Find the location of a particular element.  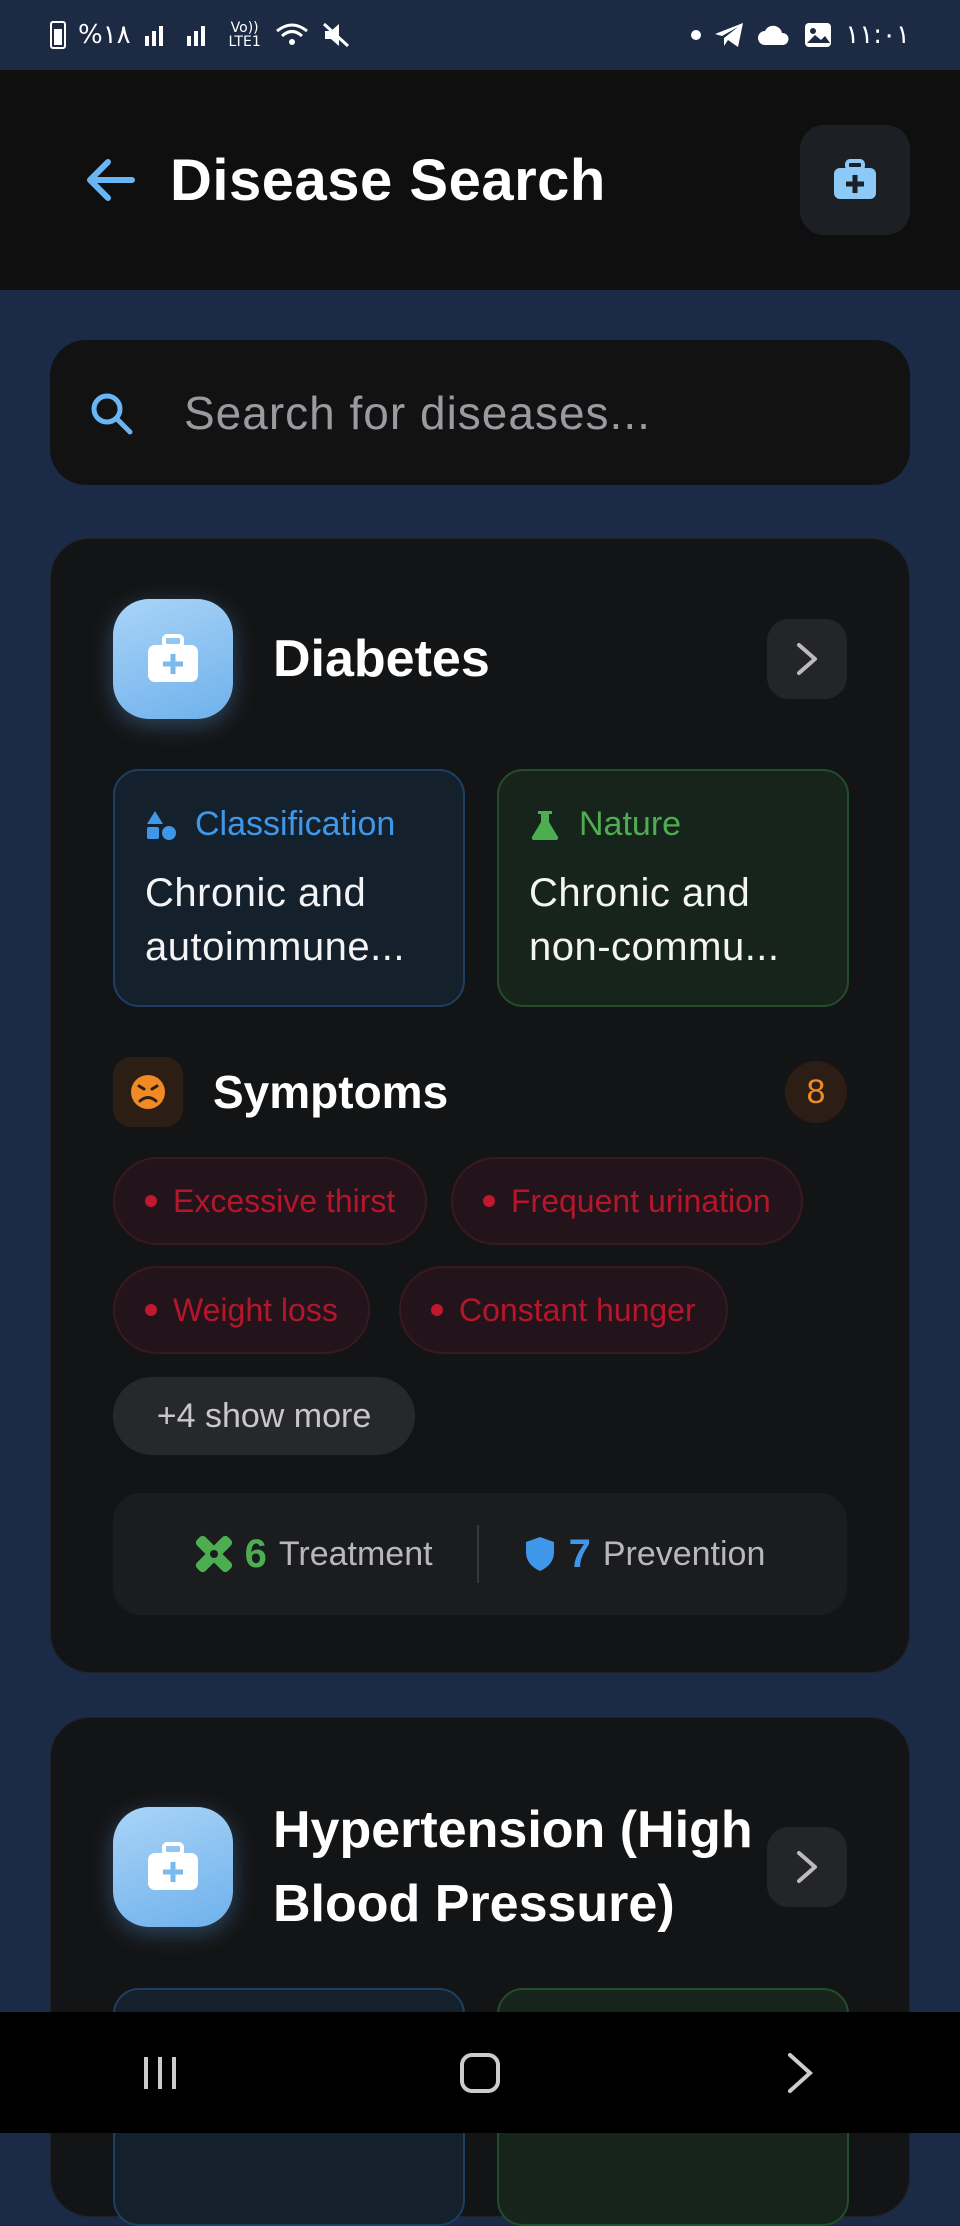

stats-bar: 6 Treatment 7 Prevention is located at coordinates (480, 1554).